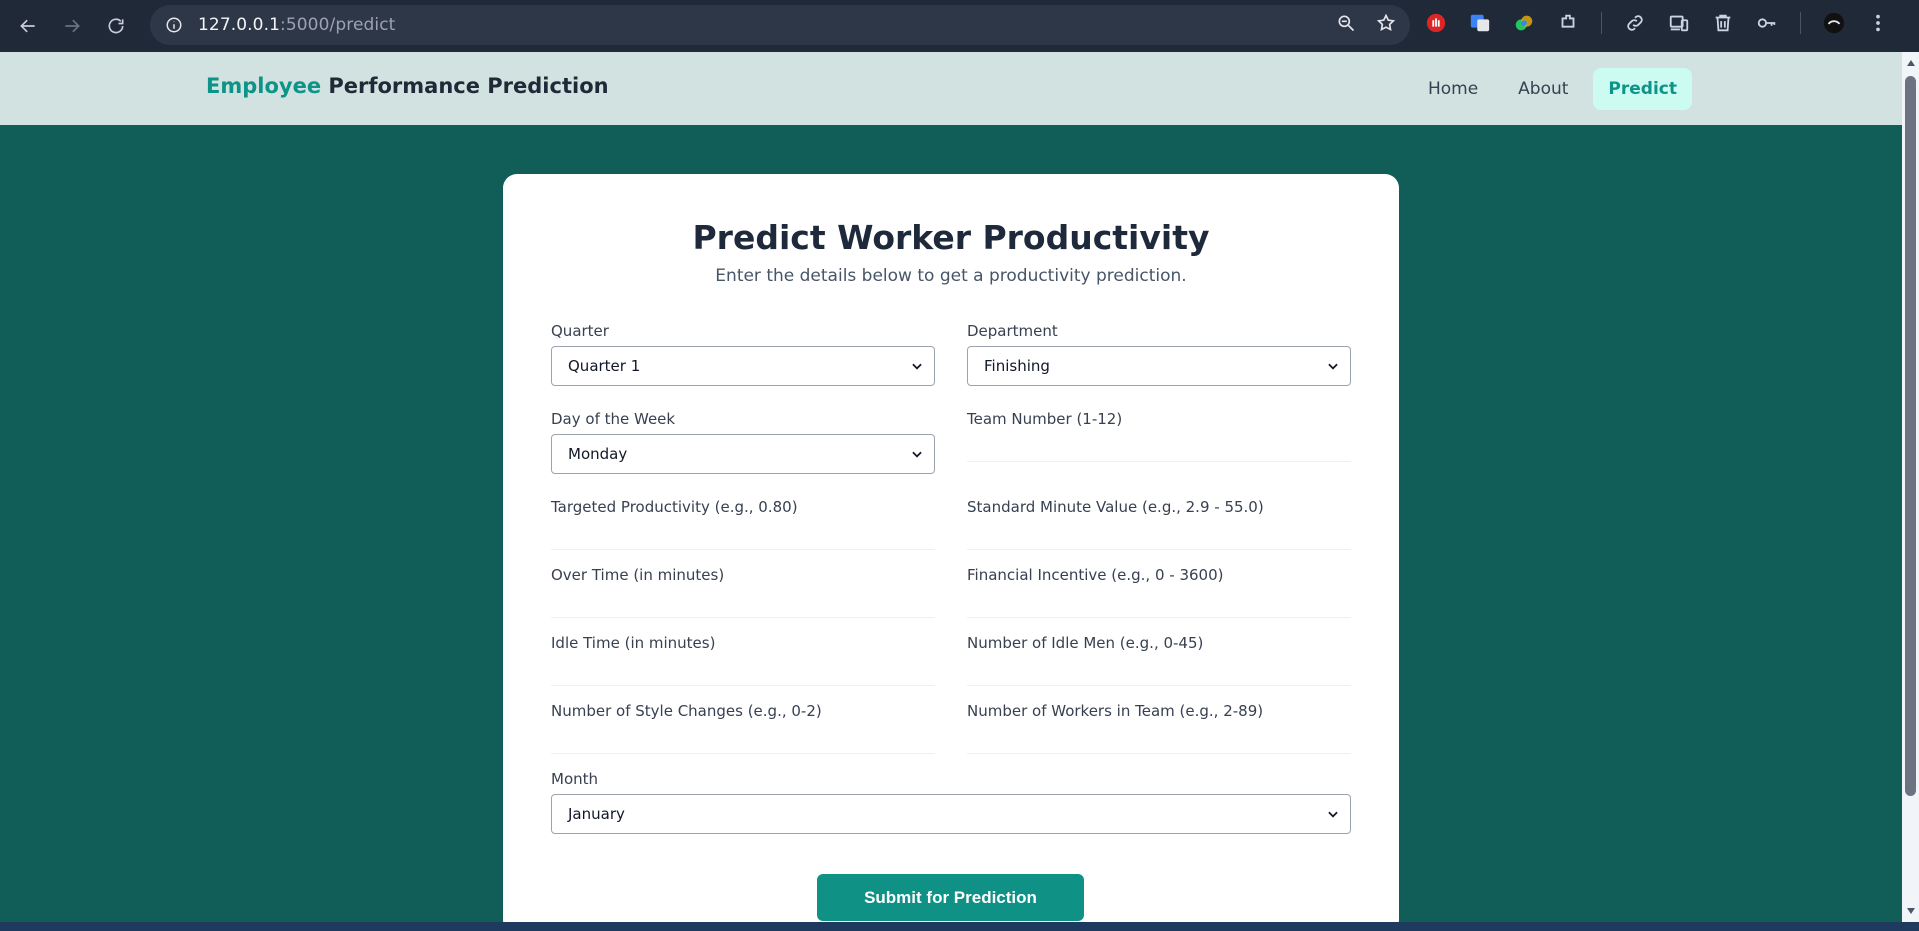 This screenshot has width=1919, height=931. What do you see at coordinates (780, 25) in the screenshot?
I see `address-bar: 127.0.0.1:5000/predict` at bounding box center [780, 25].